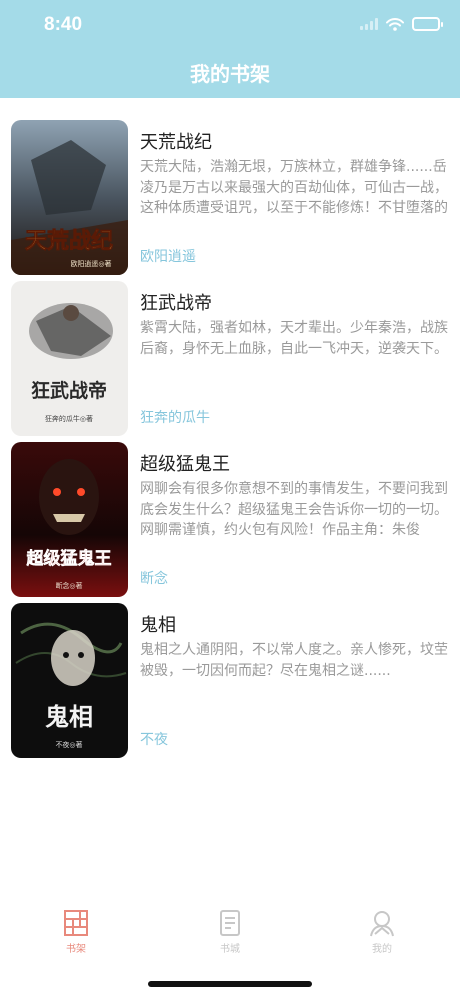  What do you see at coordinates (69, 358) in the screenshot?
I see `book-cover: 狂武战帝 狂奔的瓜牛◎著` at bounding box center [69, 358].